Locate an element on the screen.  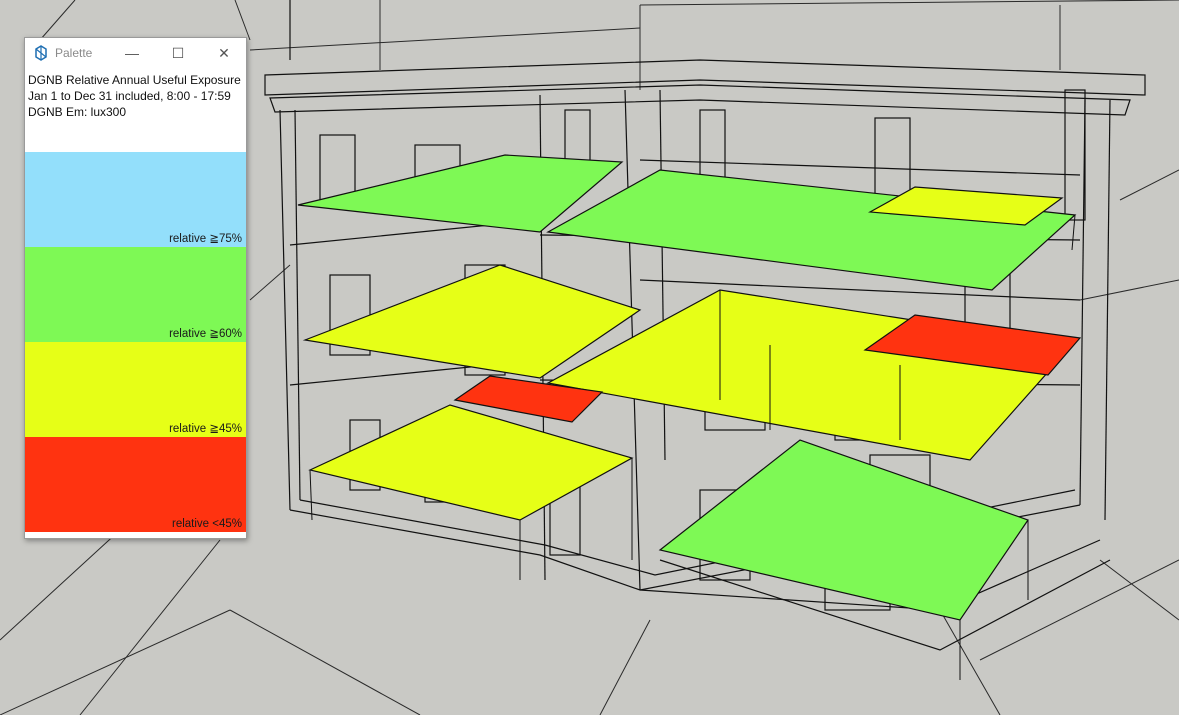
sketchup-icon is located at coordinates (41, 53).